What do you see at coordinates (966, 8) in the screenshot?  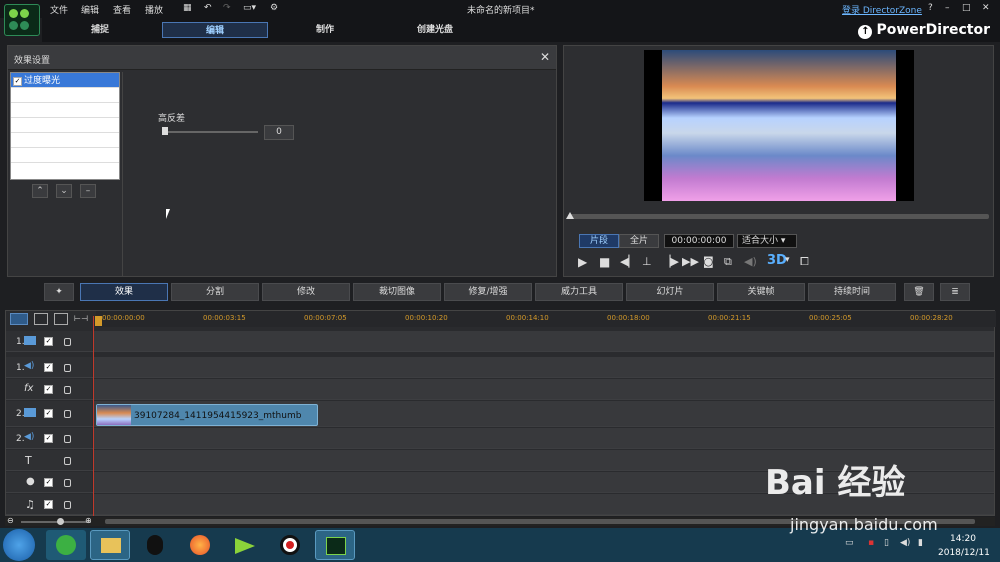 I see `maximize-button: □` at bounding box center [966, 8].